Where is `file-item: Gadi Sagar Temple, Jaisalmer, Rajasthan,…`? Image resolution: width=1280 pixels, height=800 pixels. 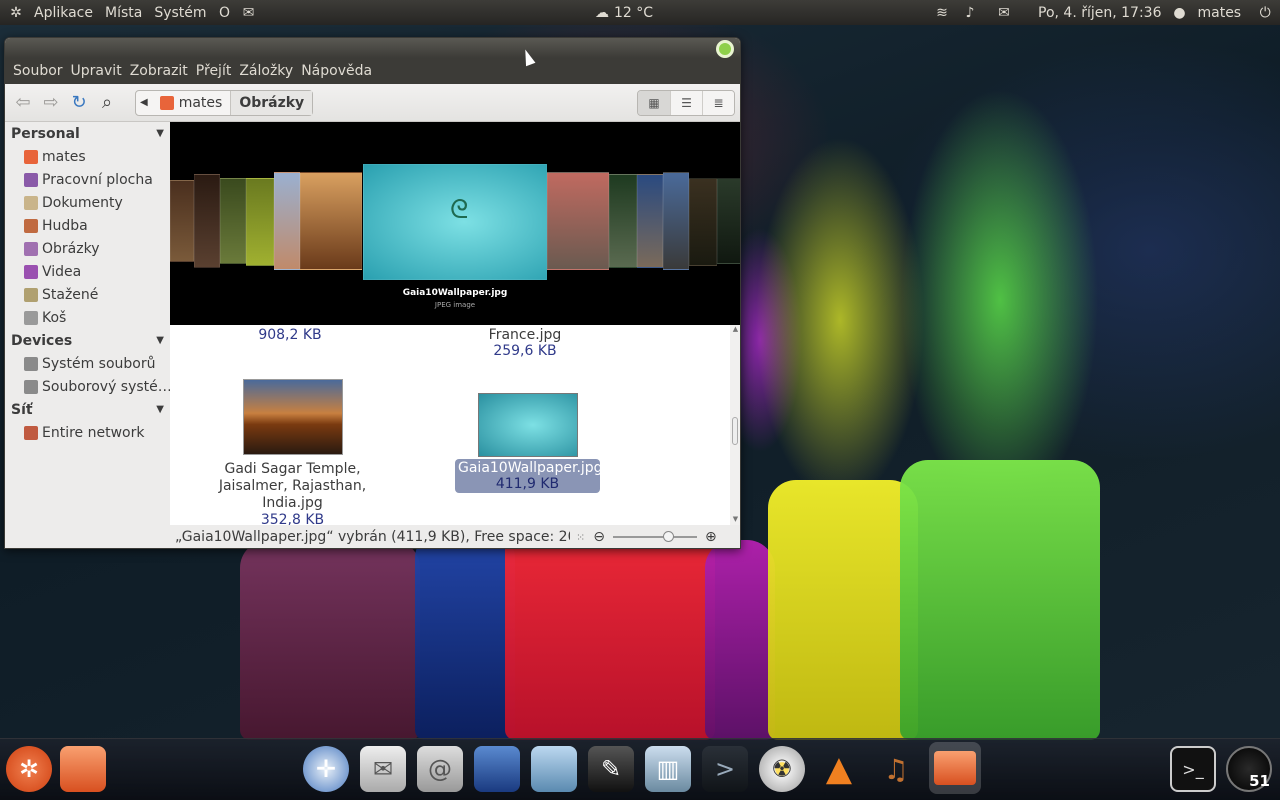
file-item: Gadi Sagar Temple, Jaisalmer, Rajasthan,… is located at coordinates (292, 453).